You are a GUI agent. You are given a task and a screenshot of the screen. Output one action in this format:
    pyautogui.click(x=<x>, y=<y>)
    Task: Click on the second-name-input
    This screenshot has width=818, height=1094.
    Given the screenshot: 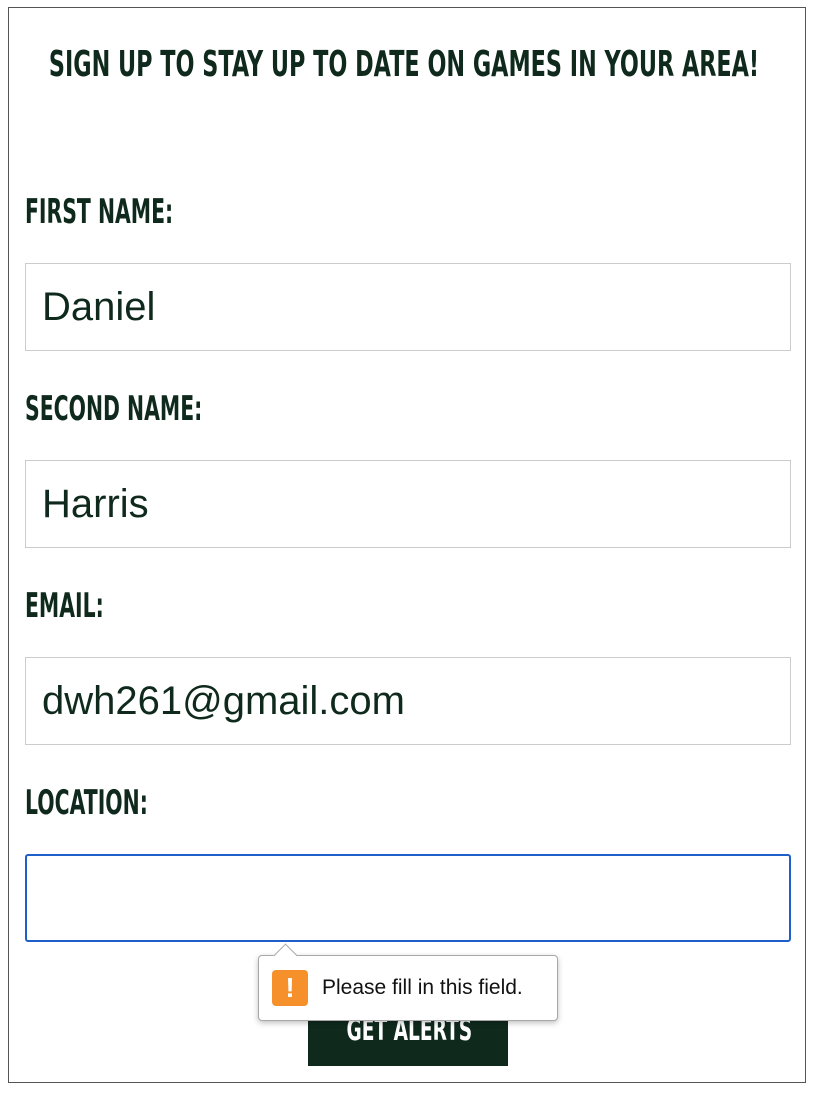 What is the action you would take?
    pyautogui.click(x=408, y=504)
    